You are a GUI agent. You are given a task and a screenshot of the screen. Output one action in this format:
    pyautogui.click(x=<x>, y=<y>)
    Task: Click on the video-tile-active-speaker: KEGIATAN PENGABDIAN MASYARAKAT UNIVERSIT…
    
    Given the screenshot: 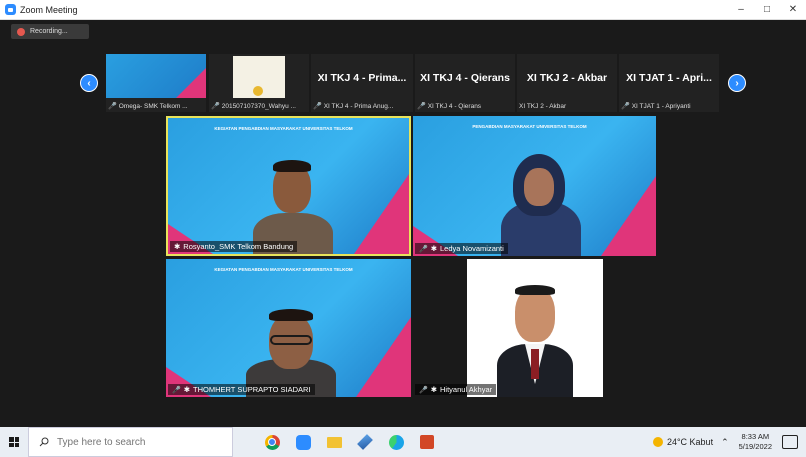 What is the action you would take?
    pyautogui.click(x=288, y=186)
    